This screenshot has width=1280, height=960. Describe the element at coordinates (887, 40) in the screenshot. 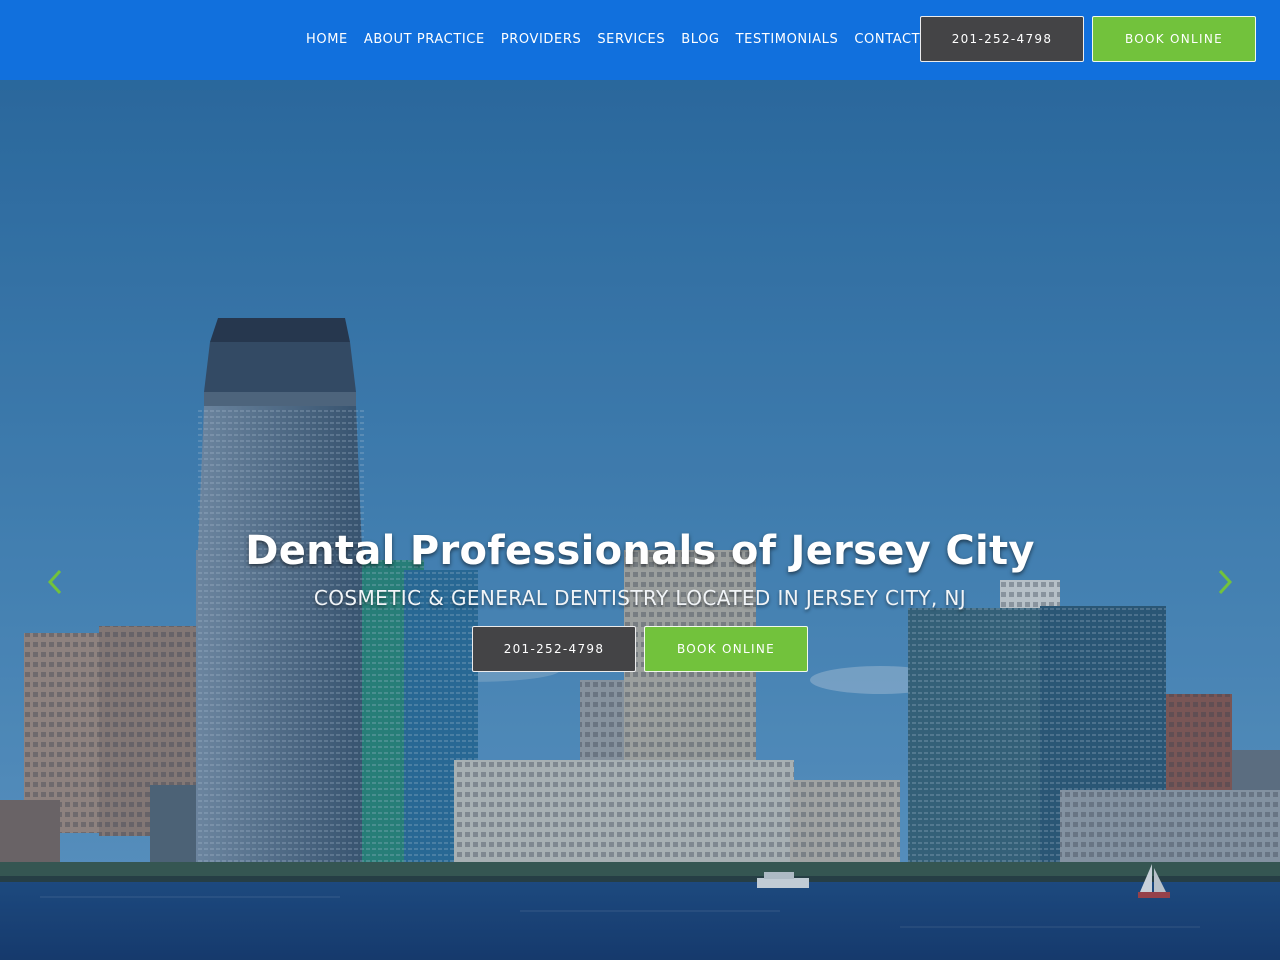

I see `nav-contact: CONTACT` at that location.